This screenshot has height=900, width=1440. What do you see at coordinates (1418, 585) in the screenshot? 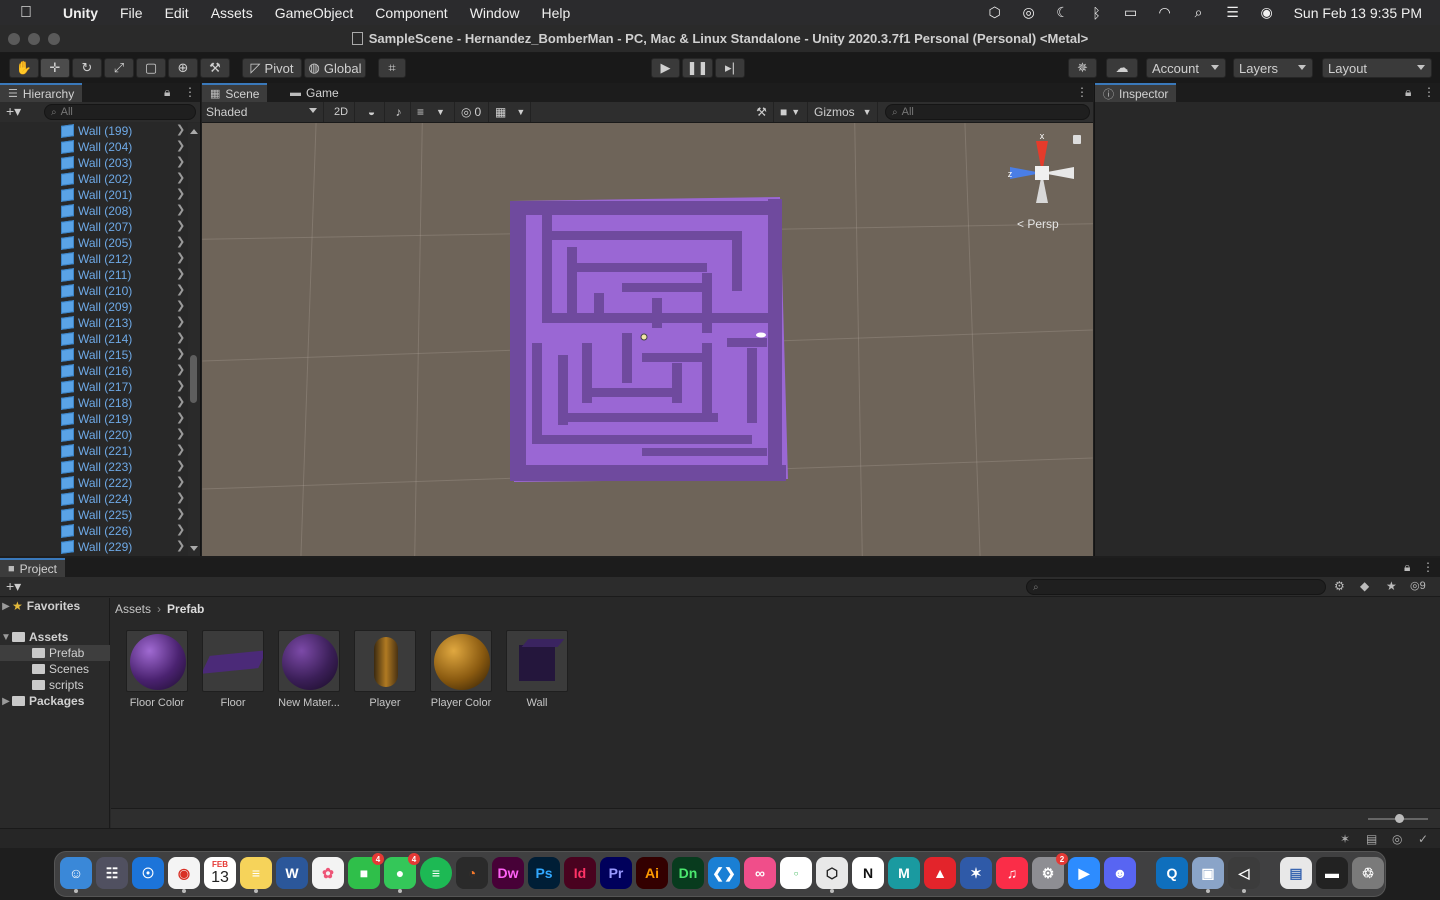
I see `hidden-packages-toggle: ◎9` at bounding box center [1418, 585].